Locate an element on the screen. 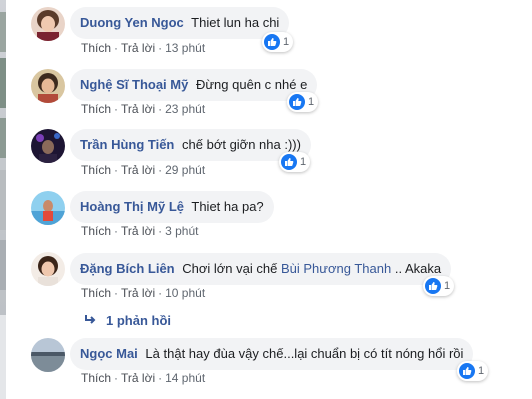  comment-text: Đừng quên c nhé e is located at coordinates (251, 84).